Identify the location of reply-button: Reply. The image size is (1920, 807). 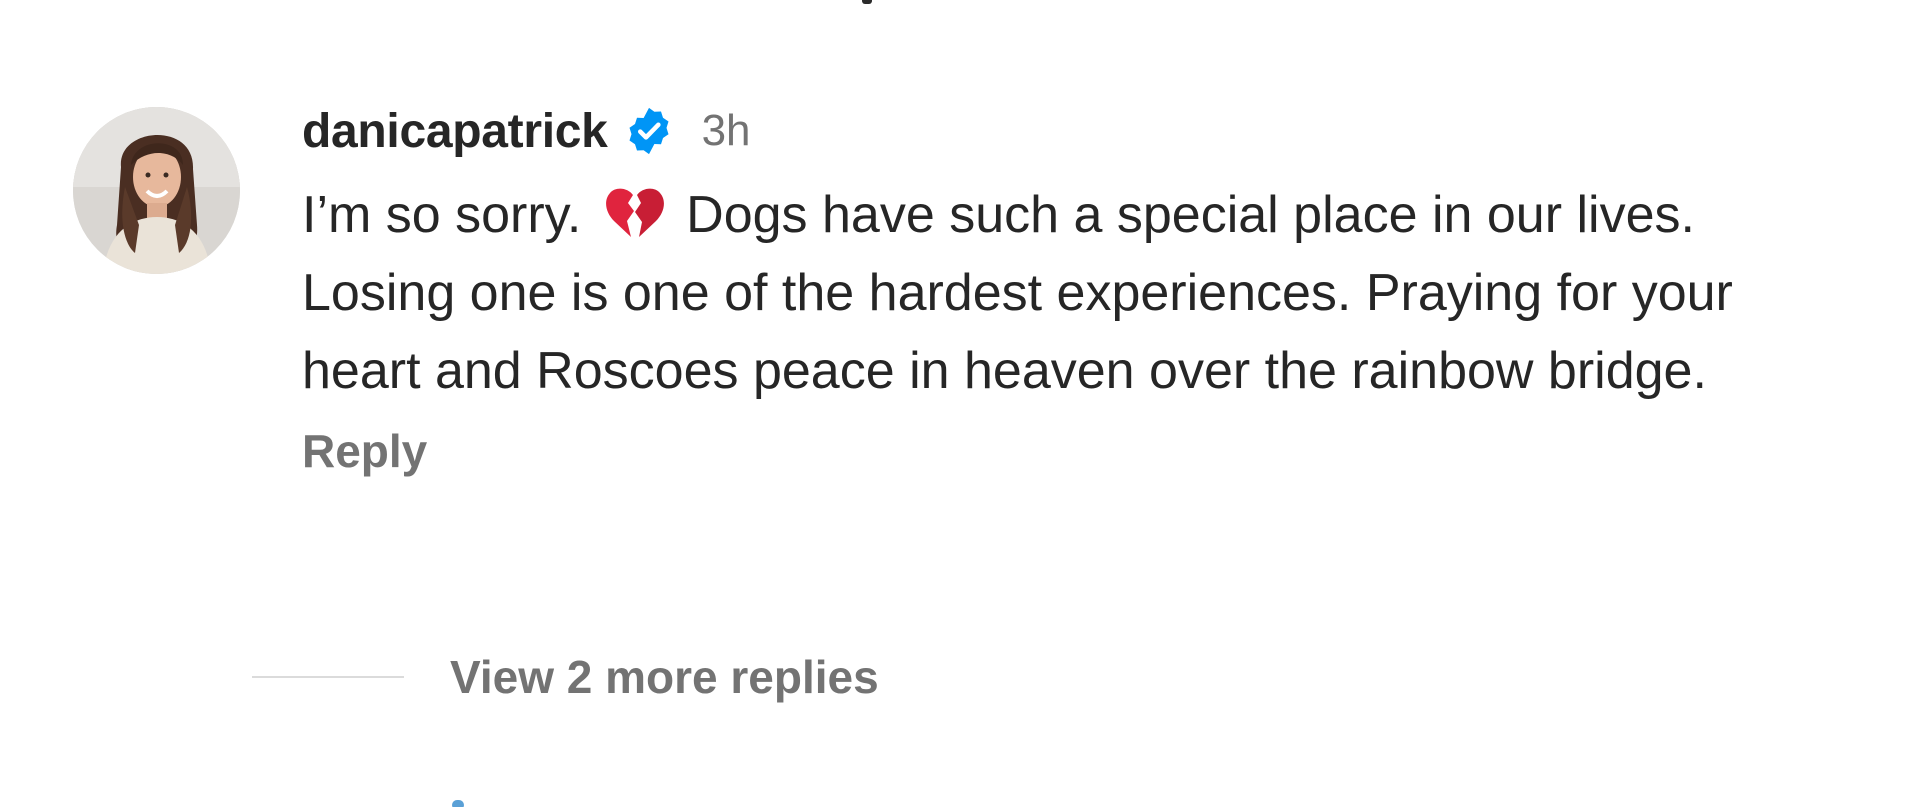
(364, 451).